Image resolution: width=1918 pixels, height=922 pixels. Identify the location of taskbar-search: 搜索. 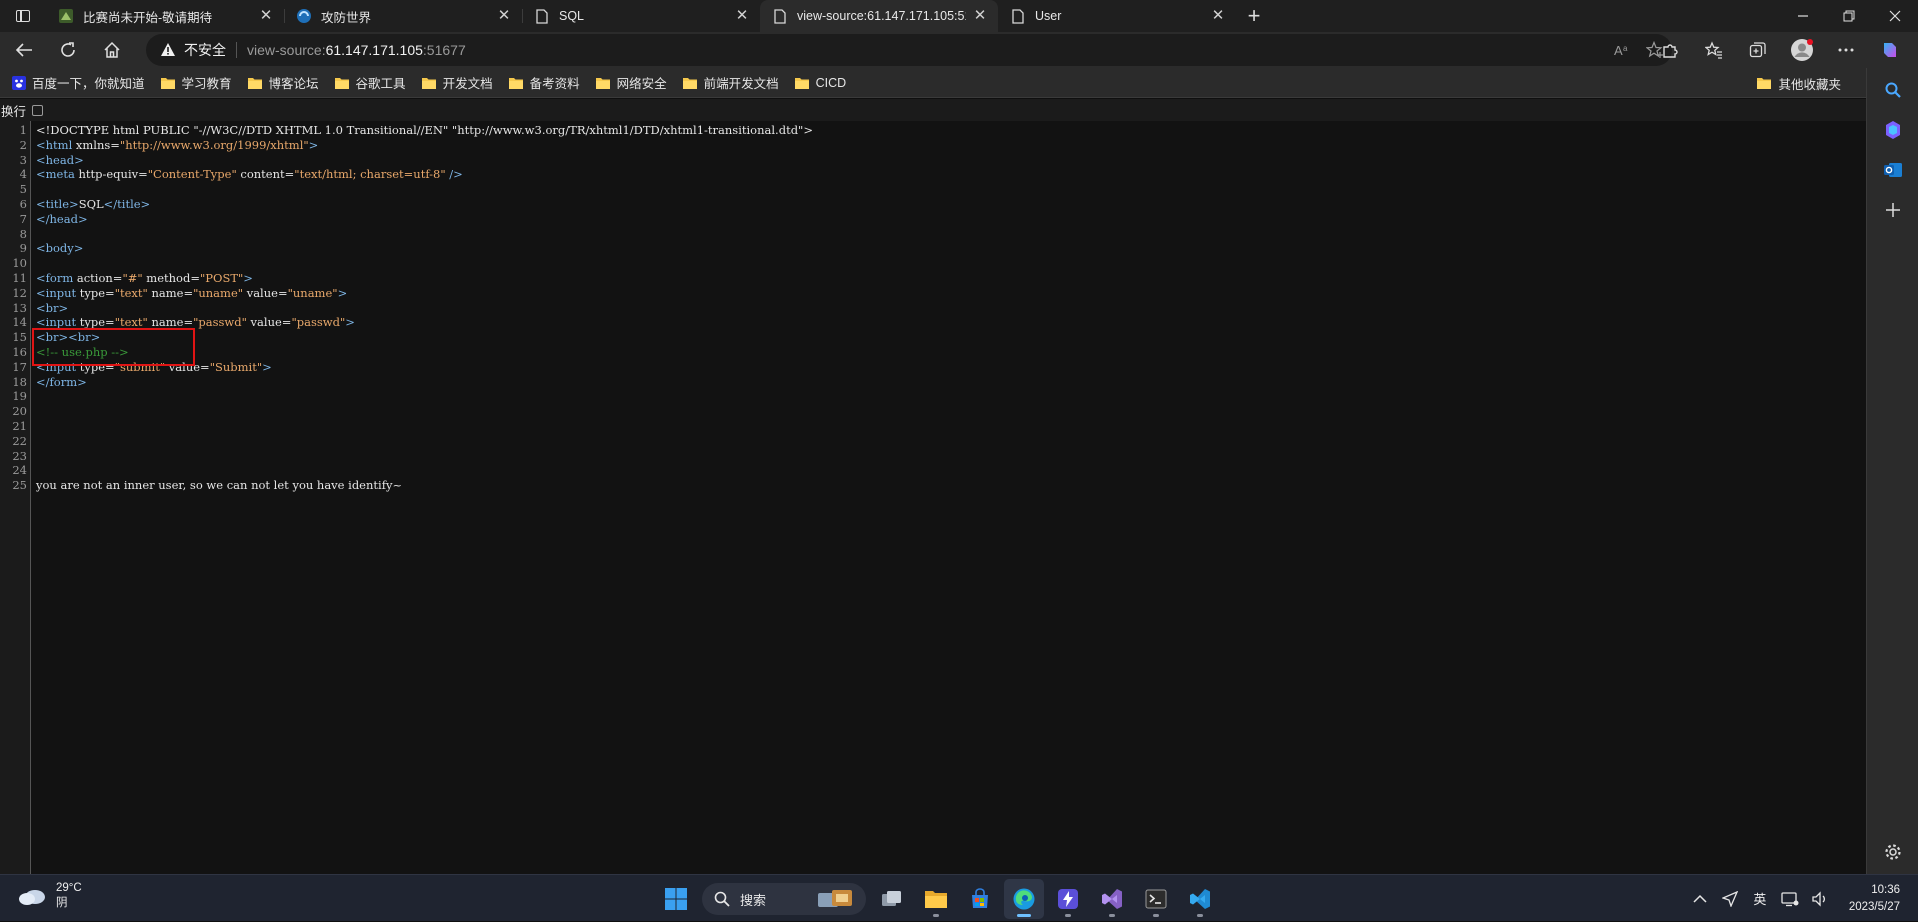
(784, 899).